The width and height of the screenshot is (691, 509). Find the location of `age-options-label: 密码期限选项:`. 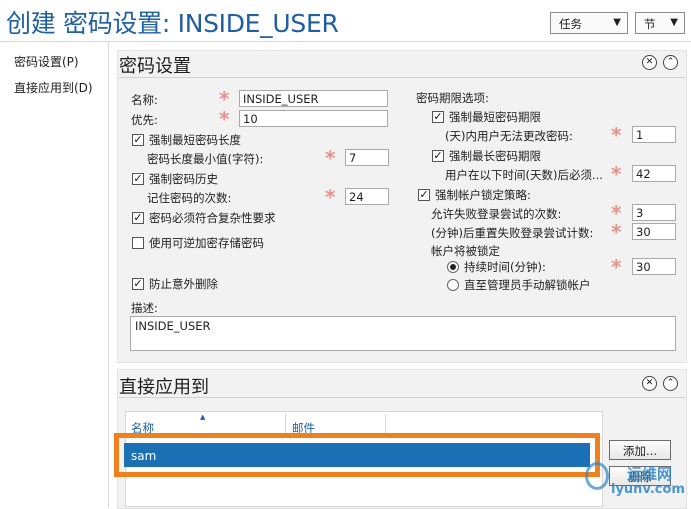

age-options-label: 密码期限选项: is located at coordinates (452, 98).